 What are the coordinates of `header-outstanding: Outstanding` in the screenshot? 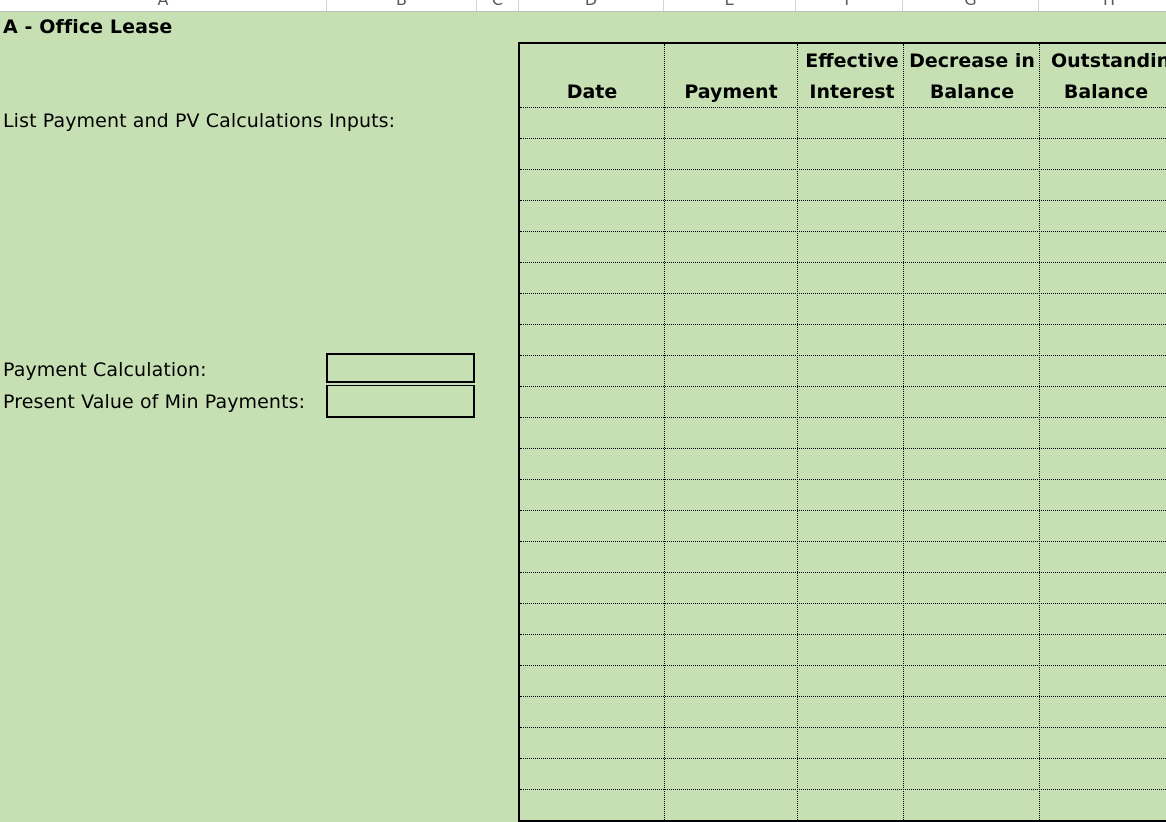 It's located at (1103, 61).